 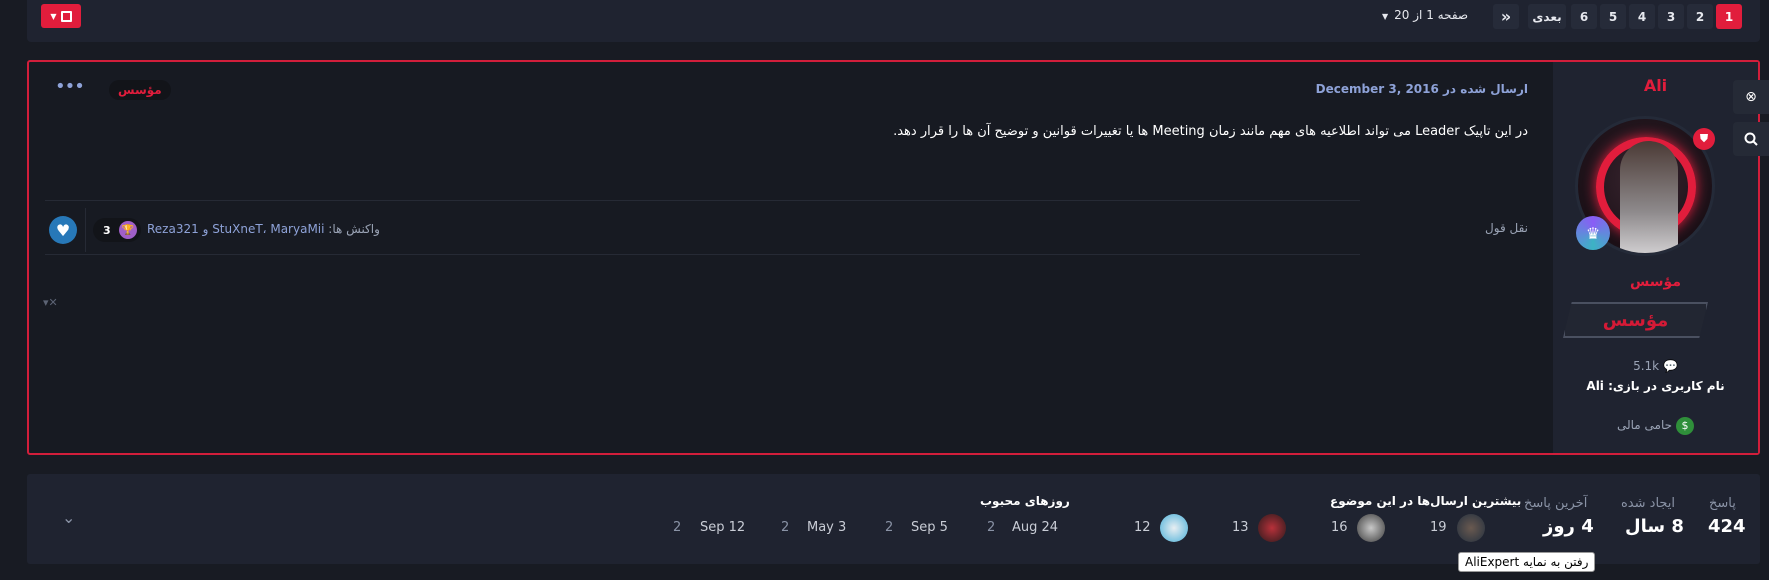 What do you see at coordinates (140, 90) in the screenshot?
I see `role-badge: مؤسس` at bounding box center [140, 90].